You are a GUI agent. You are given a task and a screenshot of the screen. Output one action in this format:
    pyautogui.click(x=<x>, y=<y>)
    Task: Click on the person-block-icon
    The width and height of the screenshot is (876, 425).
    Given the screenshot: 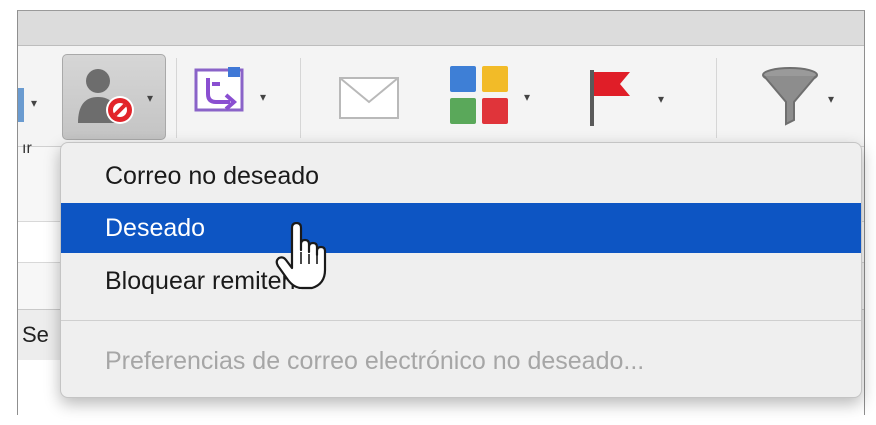 What is the action you would take?
    pyautogui.click(x=106, y=96)
    